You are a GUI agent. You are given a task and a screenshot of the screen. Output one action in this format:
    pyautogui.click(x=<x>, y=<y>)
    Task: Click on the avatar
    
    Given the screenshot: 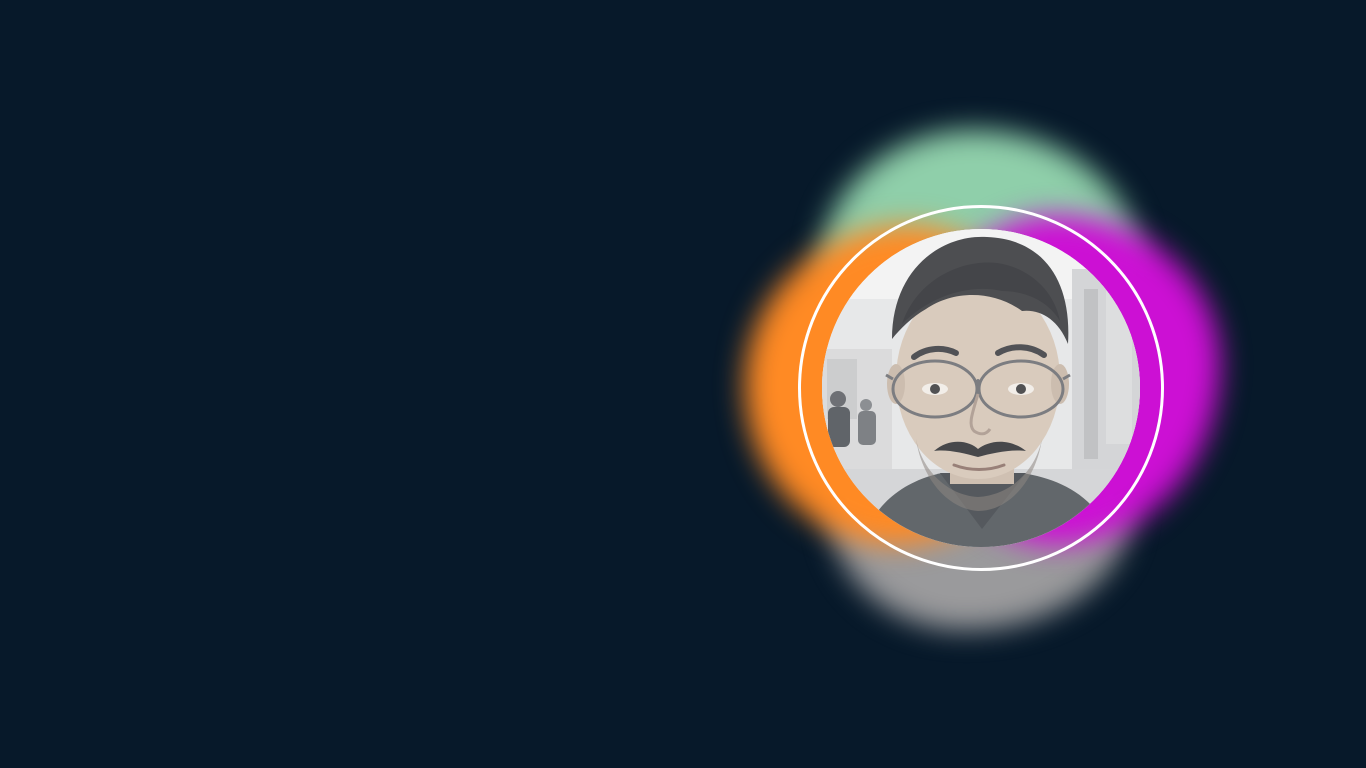 What is the action you would take?
    pyautogui.click(x=981, y=388)
    